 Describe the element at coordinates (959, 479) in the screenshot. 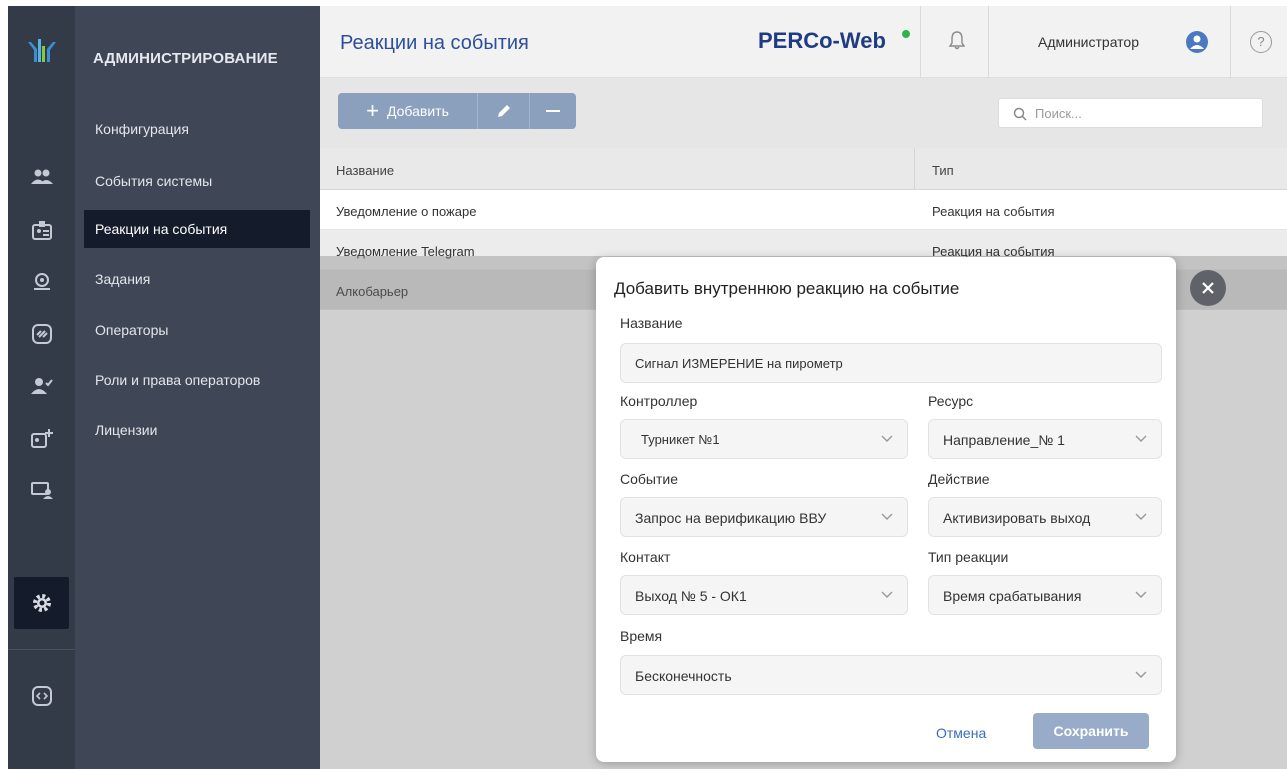

I see `action-label: Действие` at that location.